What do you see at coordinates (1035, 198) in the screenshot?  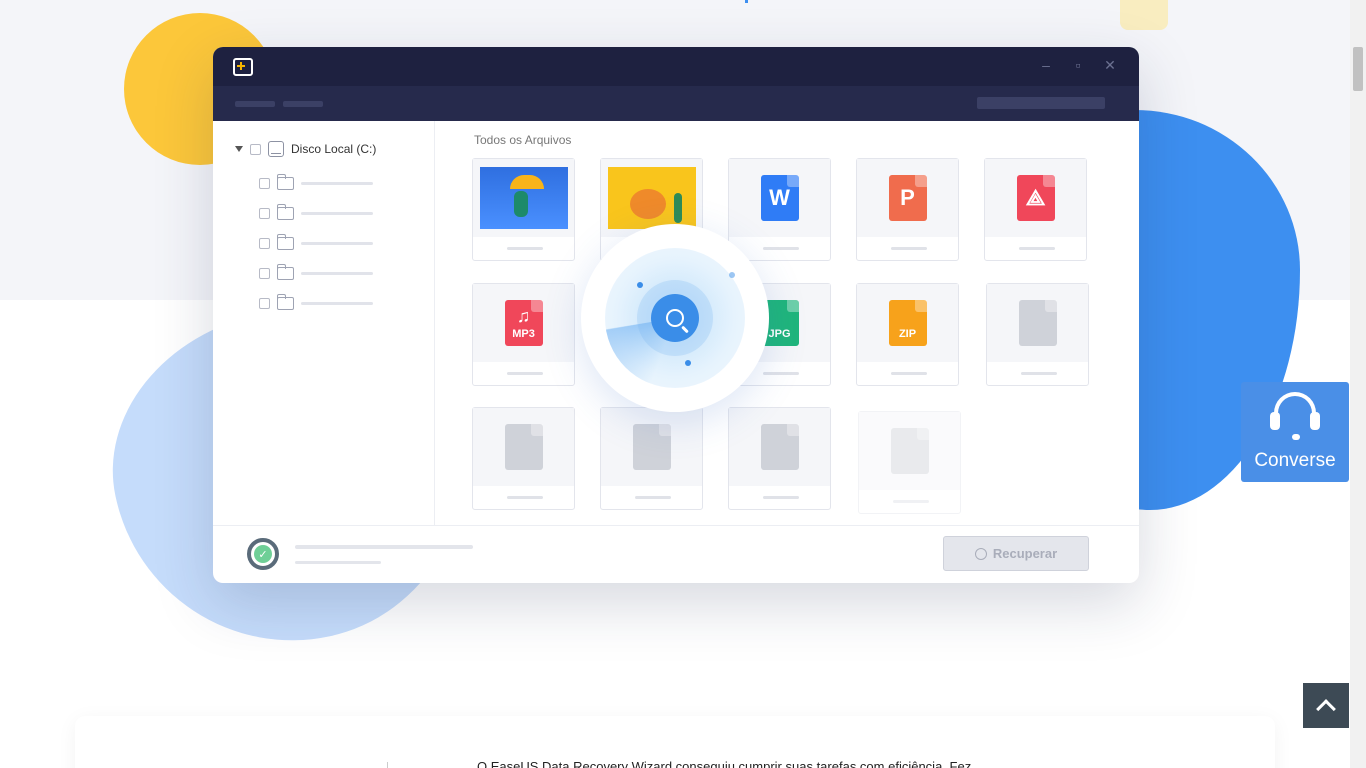 I see `pdf-file-icon: ⟁` at bounding box center [1035, 198].